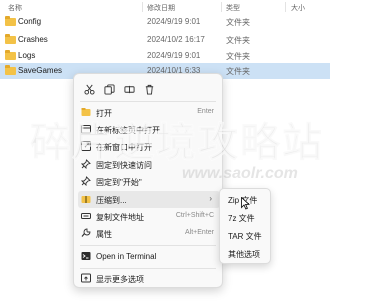 The width and height of the screenshot is (383, 302). What do you see at coordinates (86, 216) in the screenshot?
I see `copy-path-icon` at bounding box center [86, 216].